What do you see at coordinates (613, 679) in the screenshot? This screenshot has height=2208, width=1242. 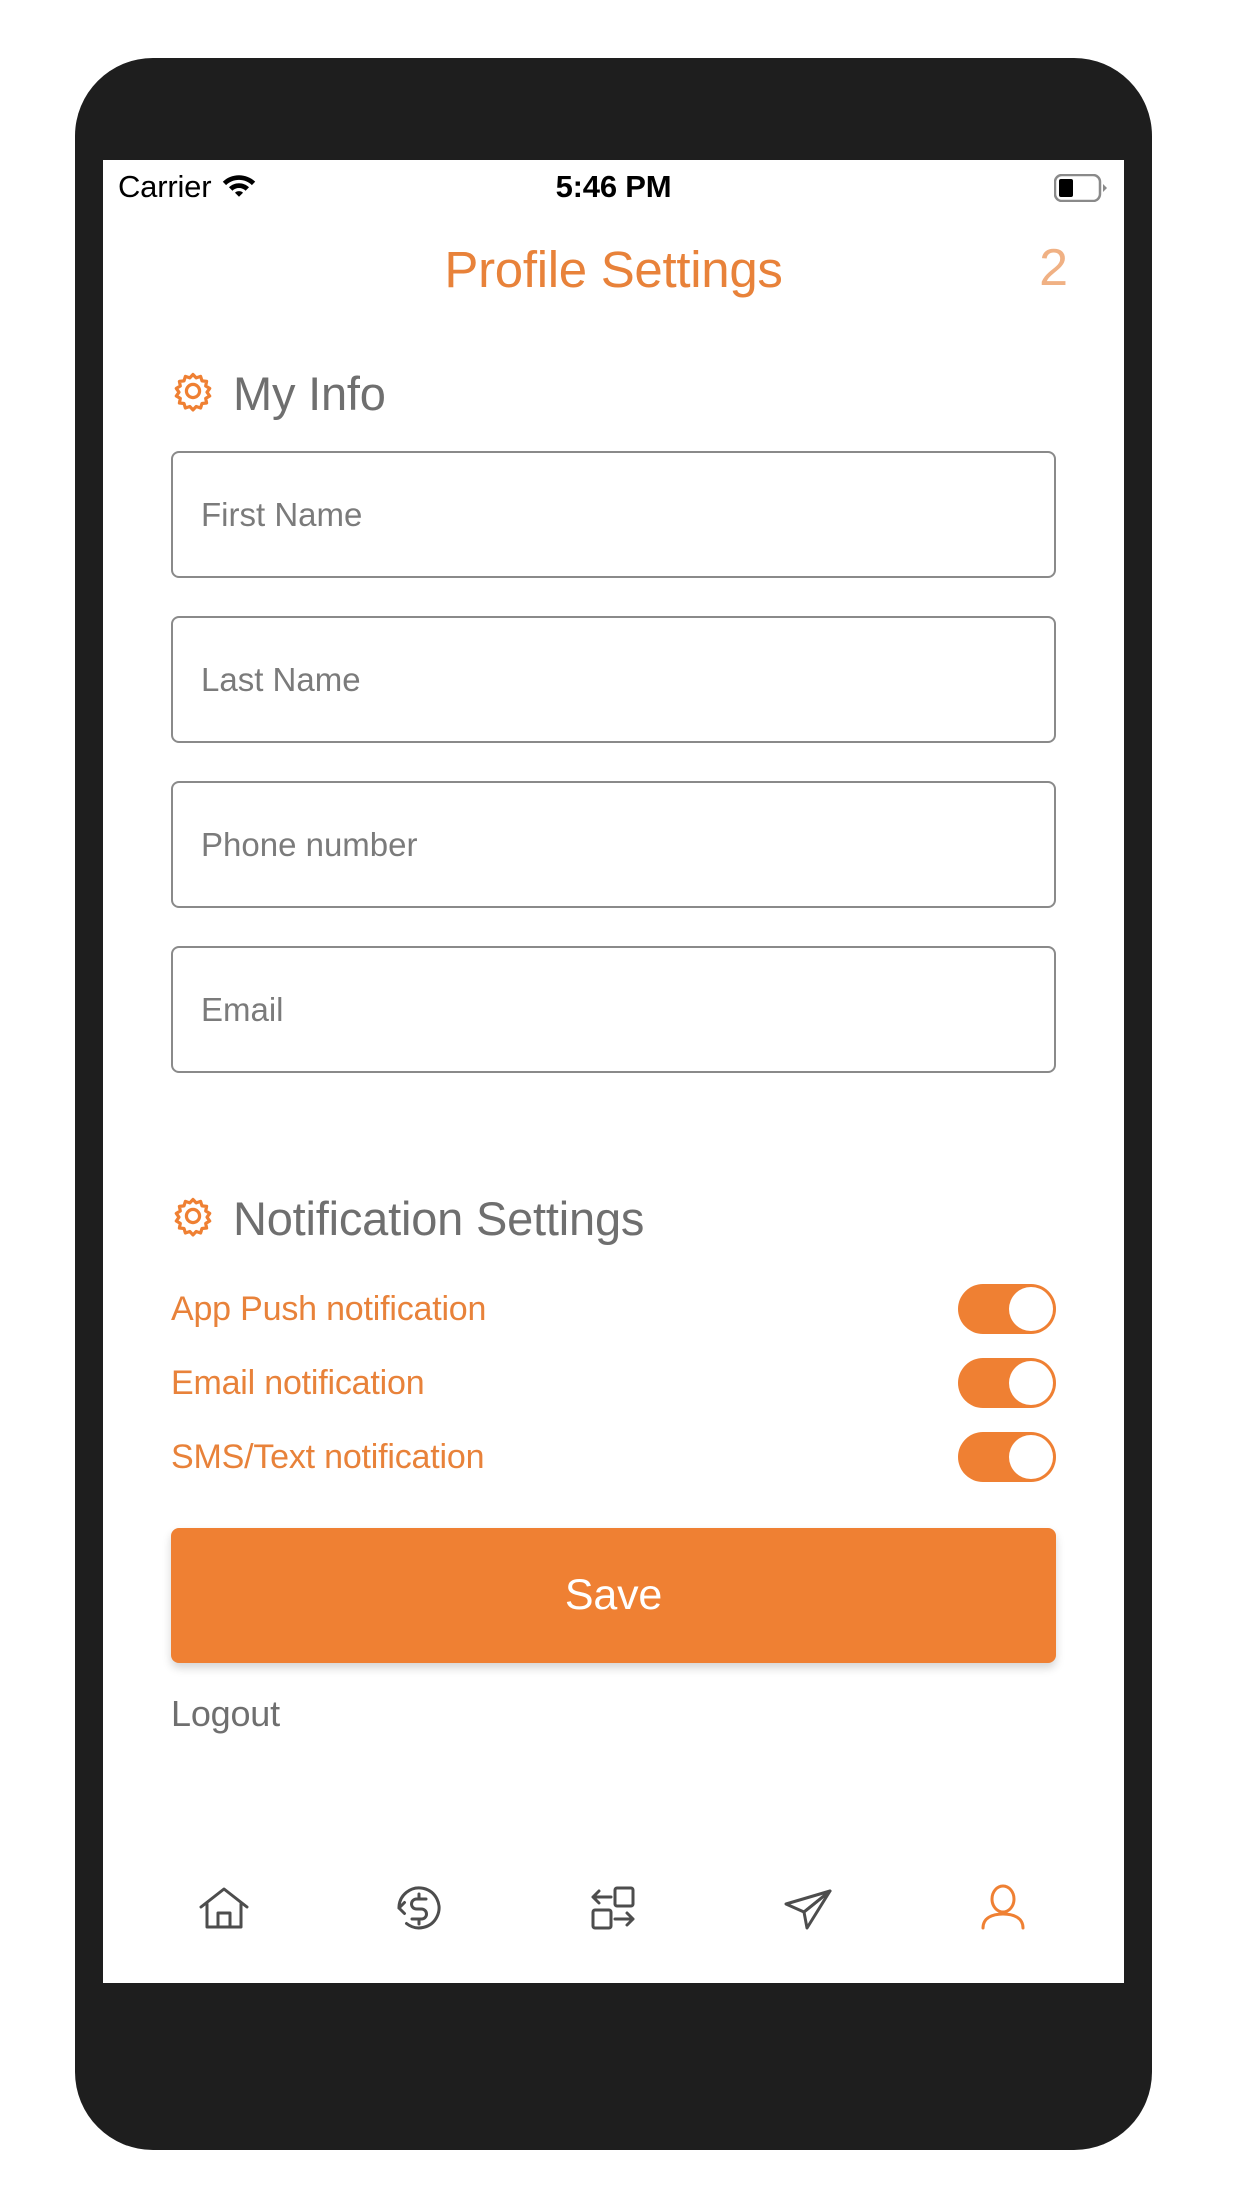 I see `last-name-input` at bounding box center [613, 679].